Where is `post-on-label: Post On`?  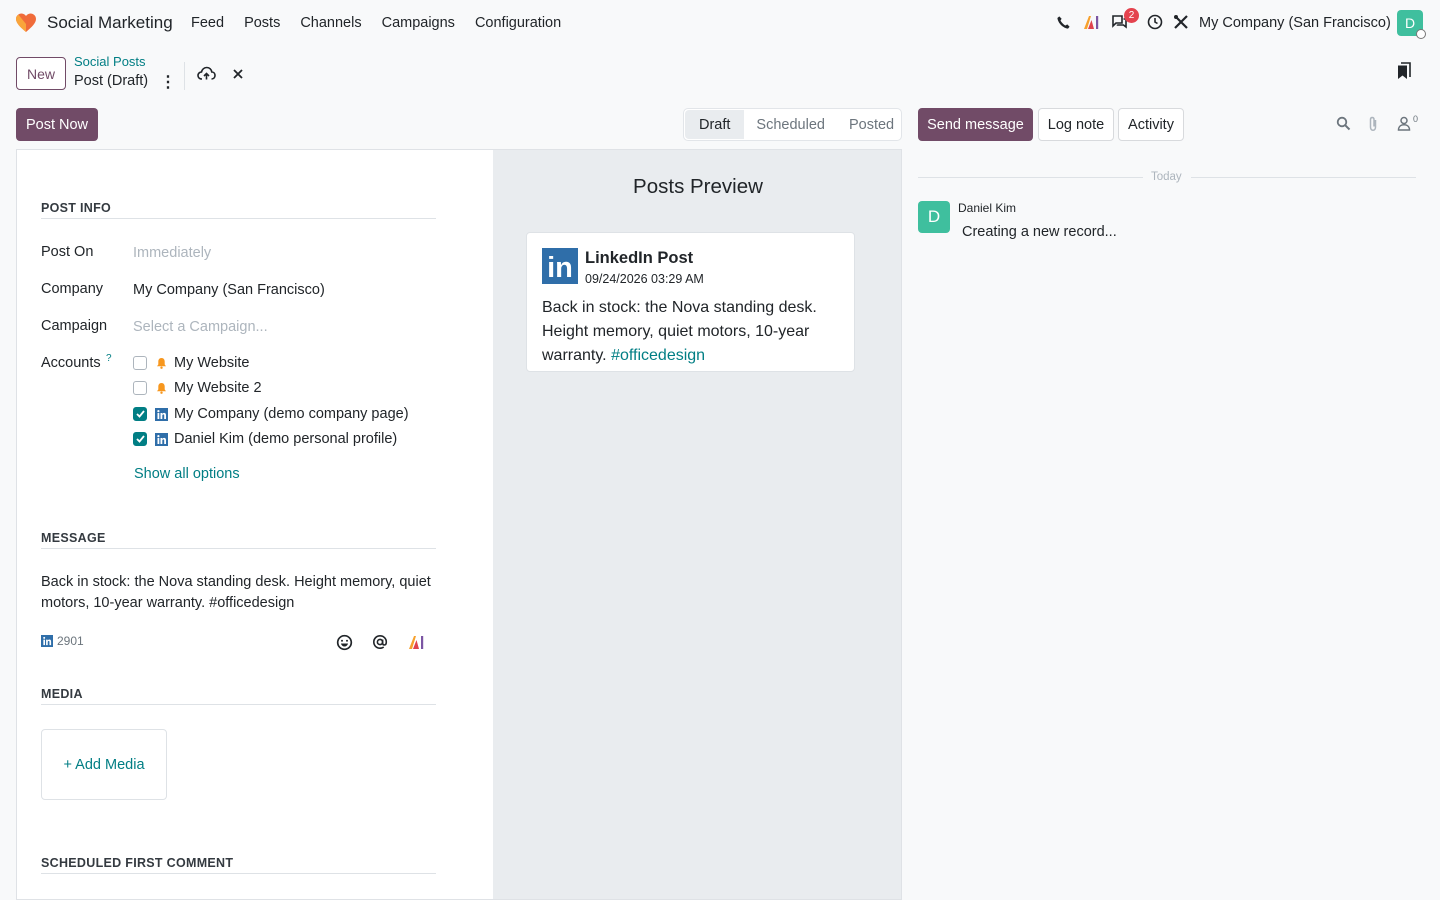 post-on-label: Post On is located at coordinates (67, 252).